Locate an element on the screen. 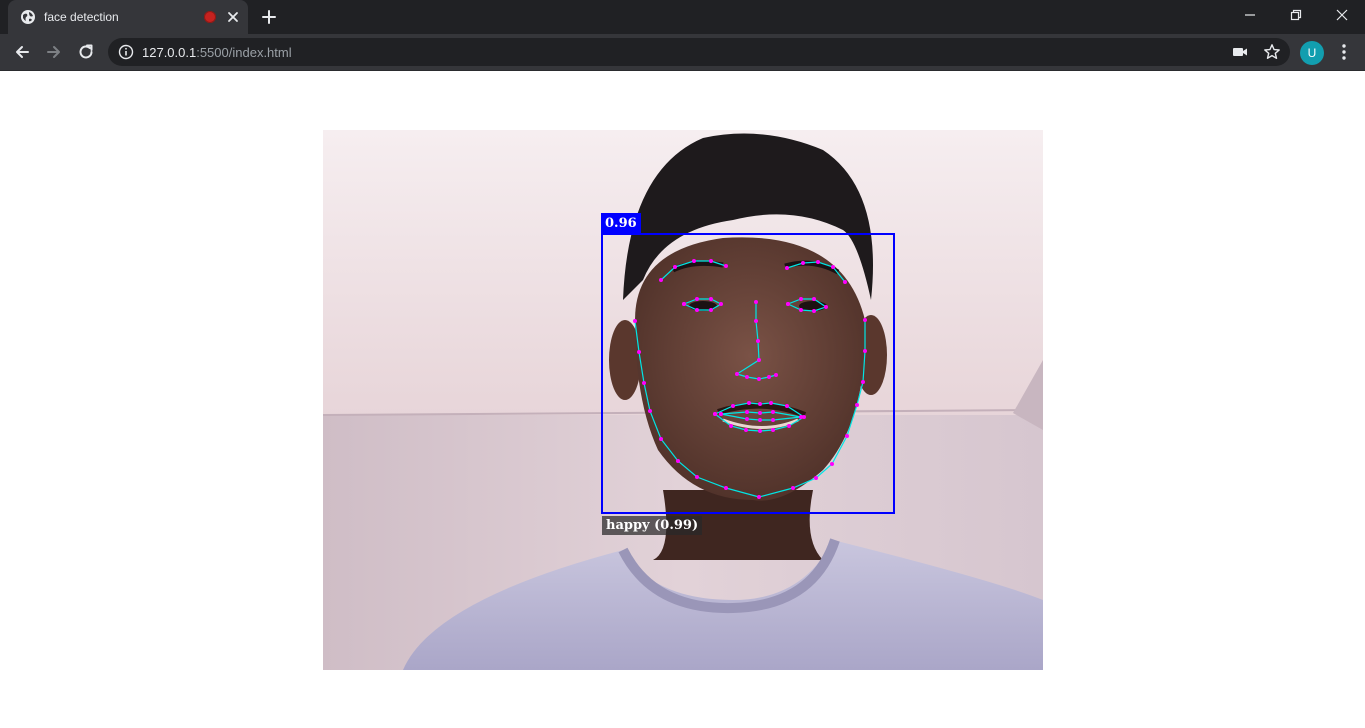 This screenshot has height=728, width=1365. url-host: 127.0.0.1 is located at coordinates (169, 52).